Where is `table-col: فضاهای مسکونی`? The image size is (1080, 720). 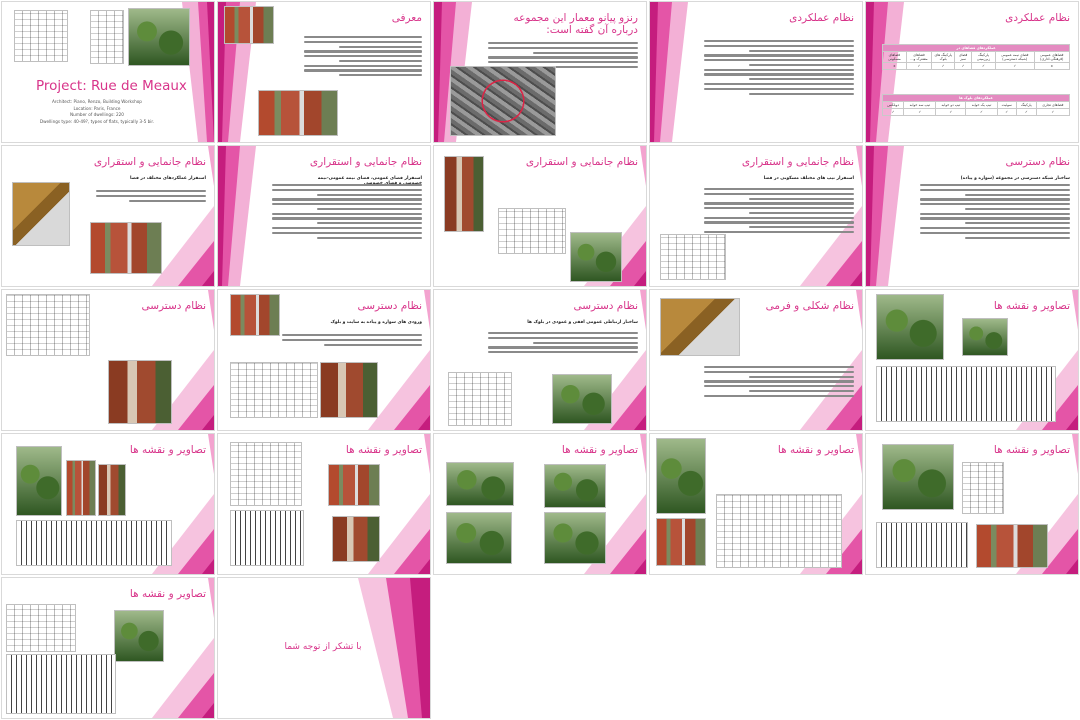 table-col: فضاهای مسکونی is located at coordinates (894, 57).